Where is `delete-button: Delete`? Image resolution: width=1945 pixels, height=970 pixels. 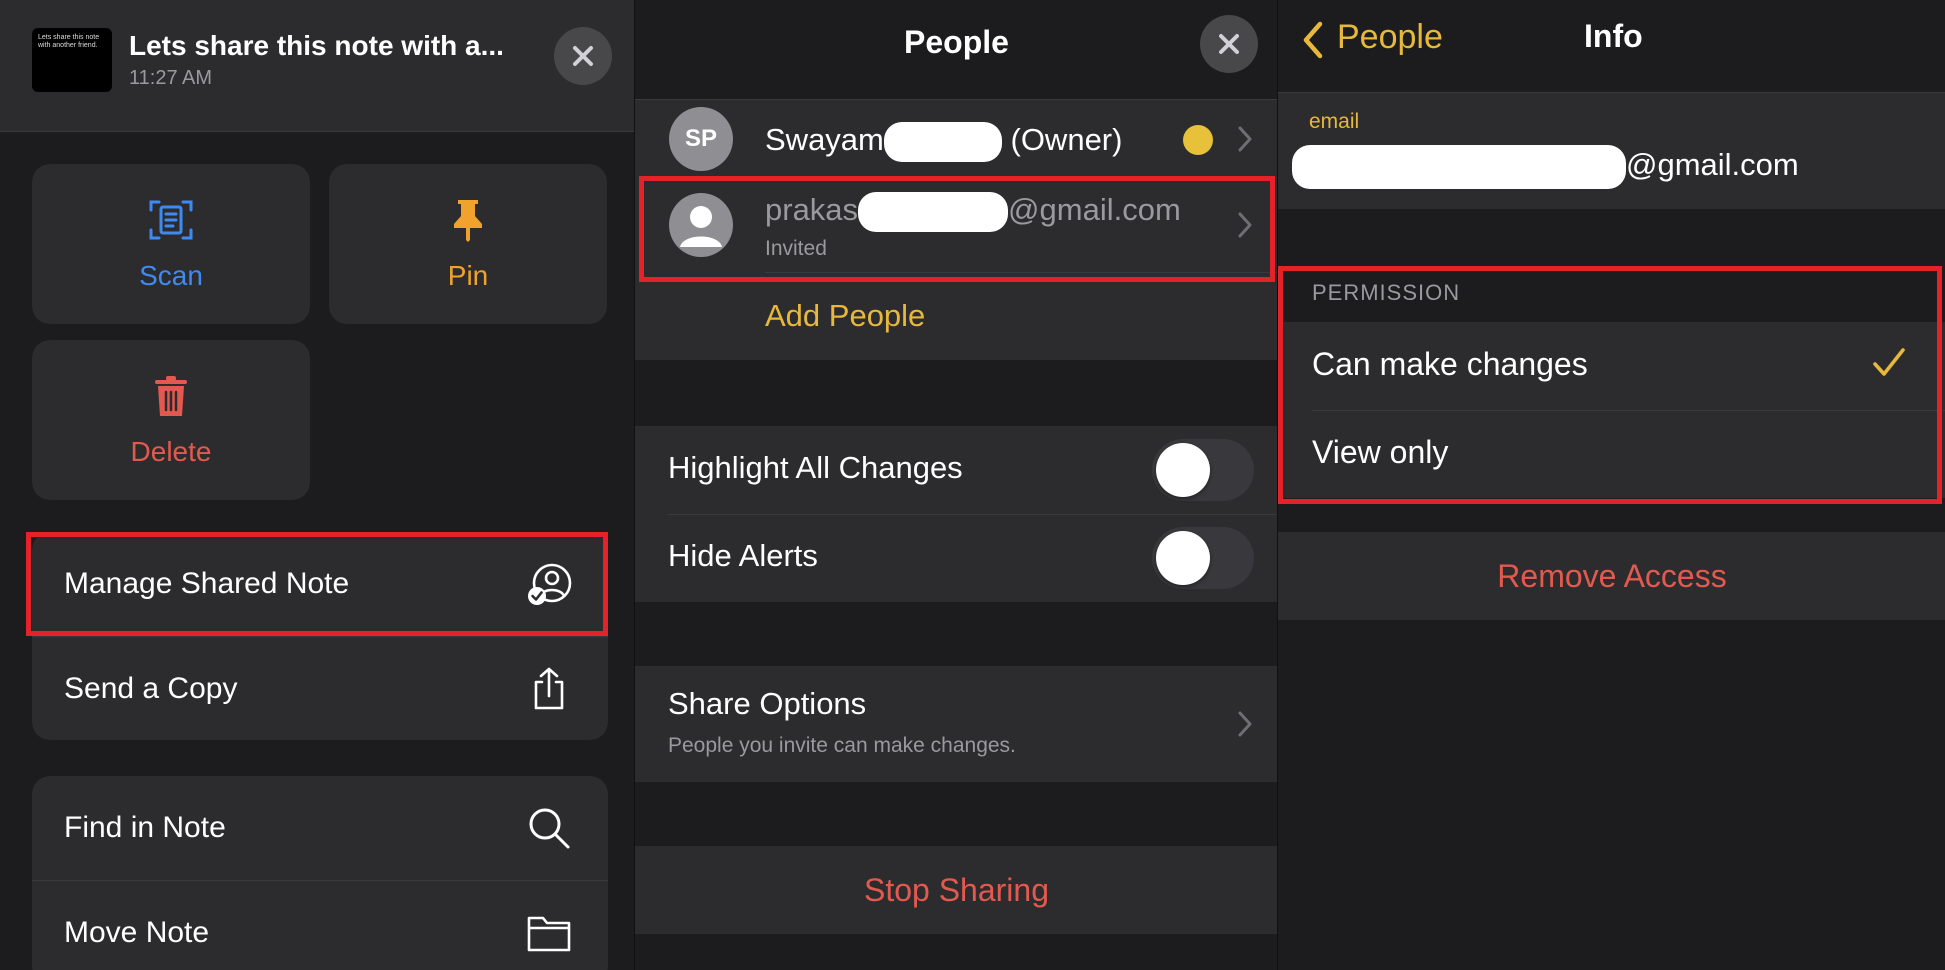 delete-button: Delete is located at coordinates (171, 420).